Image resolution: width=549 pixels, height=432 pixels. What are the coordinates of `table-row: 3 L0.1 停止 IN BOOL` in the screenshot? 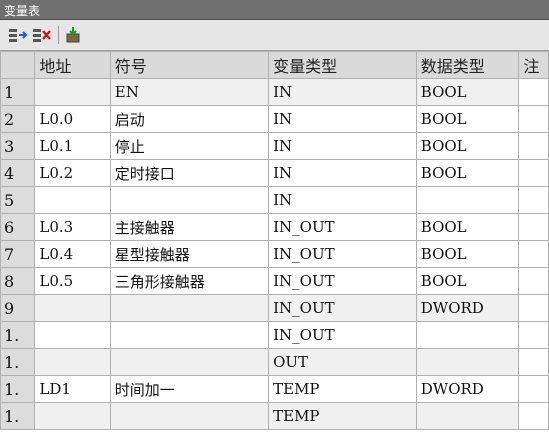 It's located at (274, 146).